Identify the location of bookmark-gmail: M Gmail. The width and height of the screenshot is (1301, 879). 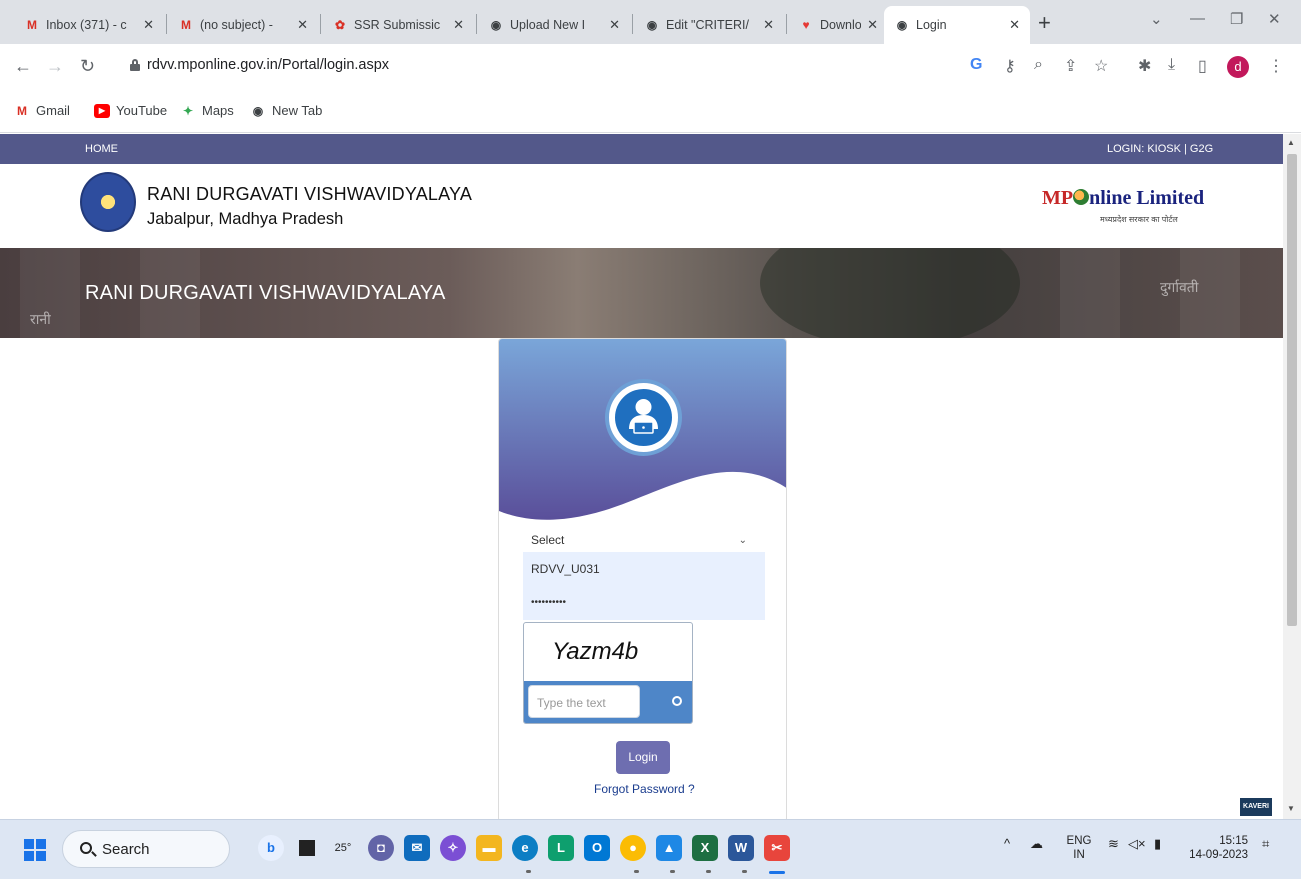
(42, 110).